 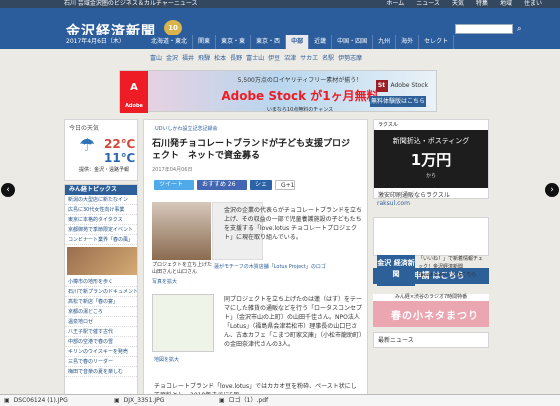 What do you see at coordinates (285, 185) in the screenshot?
I see `google-plus-button: G+1` at bounding box center [285, 185].